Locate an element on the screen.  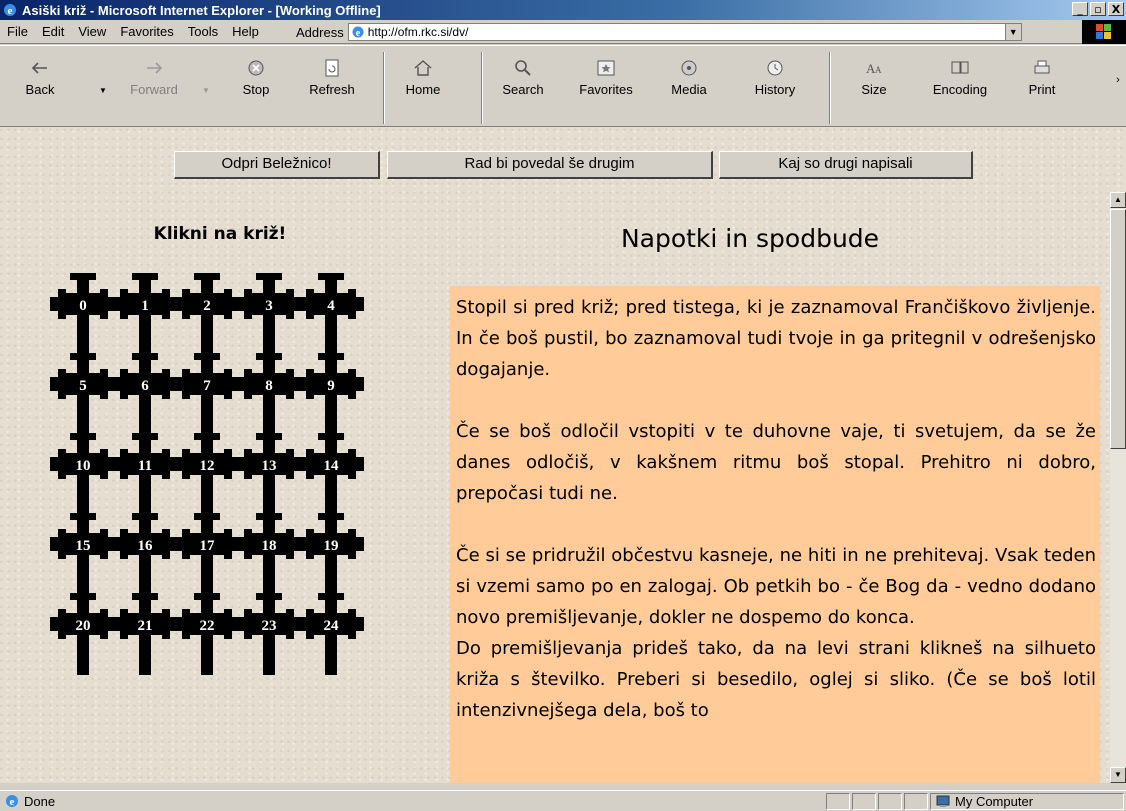
refresh-icon is located at coordinates (332, 68).